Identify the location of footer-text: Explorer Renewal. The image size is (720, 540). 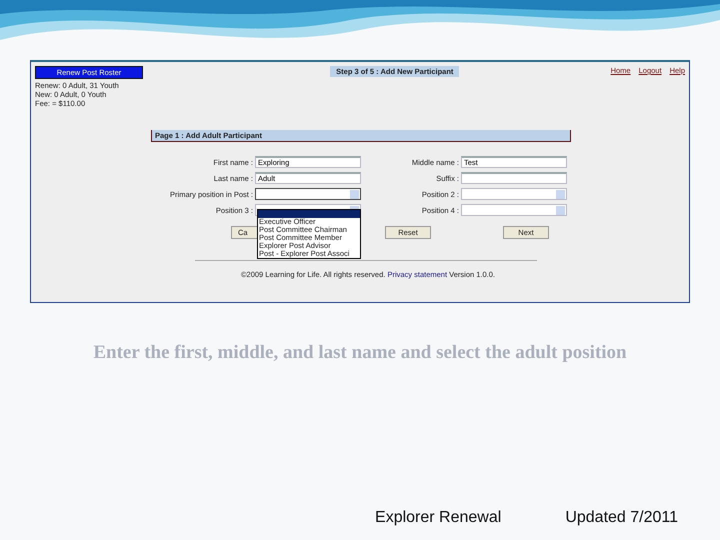
(438, 518).